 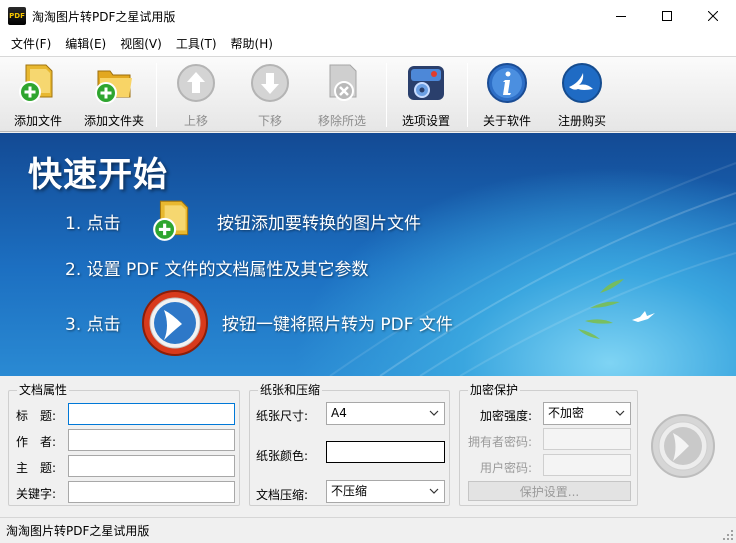 What do you see at coordinates (506, 416) in the screenshot?
I see `encryption-strength-label: 加密强度:` at bounding box center [506, 416].